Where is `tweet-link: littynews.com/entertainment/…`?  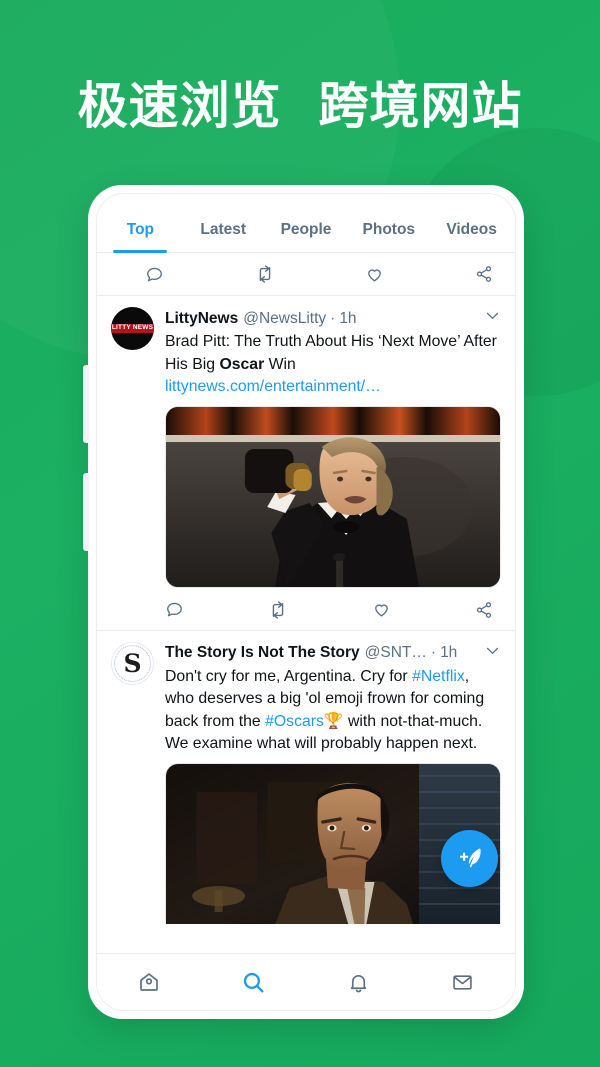
tweet-link: littynews.com/entertainment/… is located at coordinates (333, 387).